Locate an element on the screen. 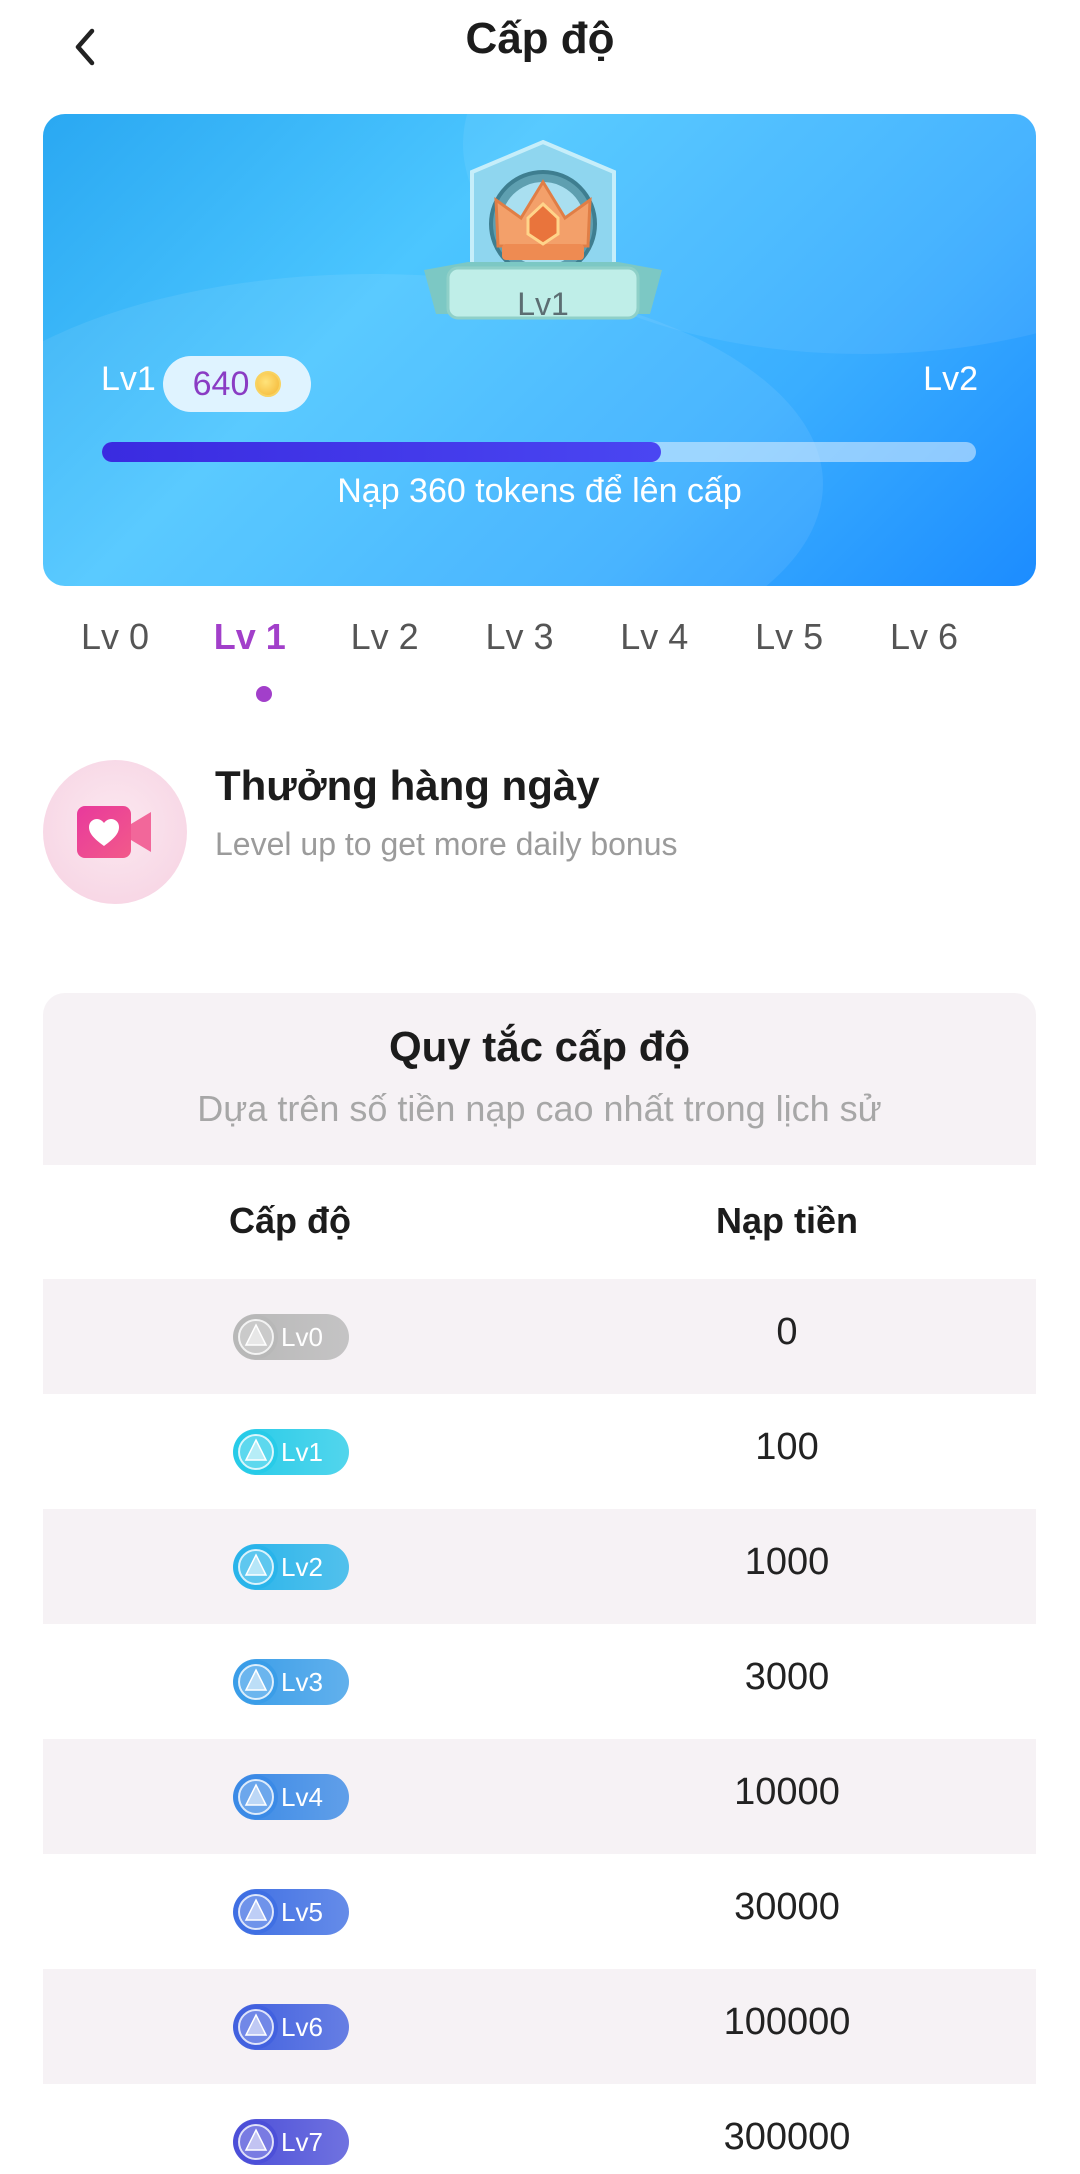 Image resolution: width=1080 pixels, height=2174 pixels. amount-cell: 10000 is located at coordinates (787, 1792).